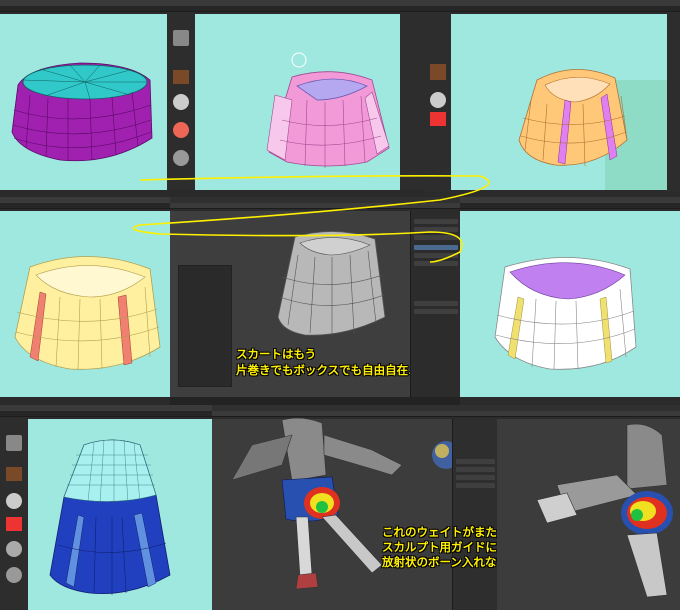 The height and width of the screenshot is (610, 680). I want to click on caption-bottom-1: これのウェイトがまた鬼門!, so click(439, 532).